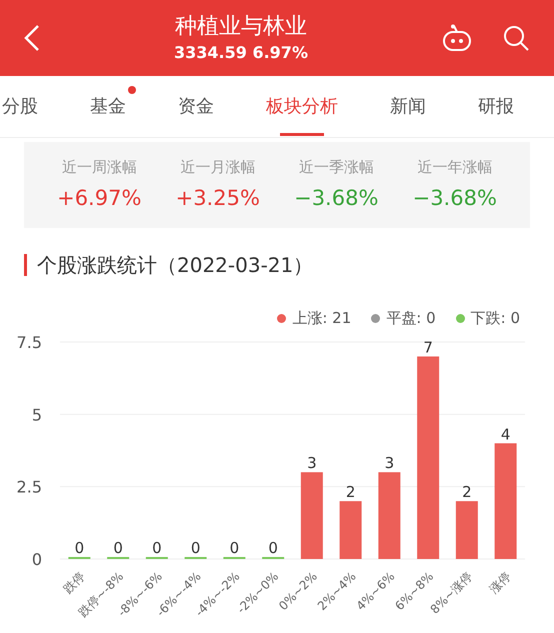 The height and width of the screenshot is (633, 554). What do you see at coordinates (336, 167) in the screenshot?
I see `stat-label: 近一季涨幅` at bounding box center [336, 167].